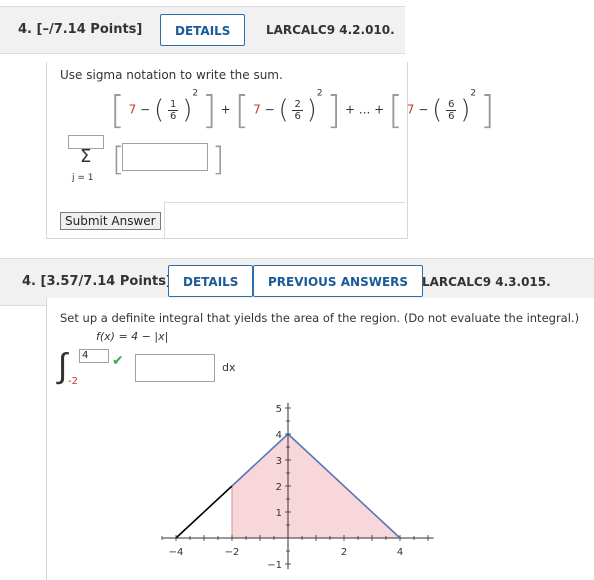  What do you see at coordinates (279, 461) in the screenshot?
I see `y-tick-label: 3` at bounding box center [279, 461].